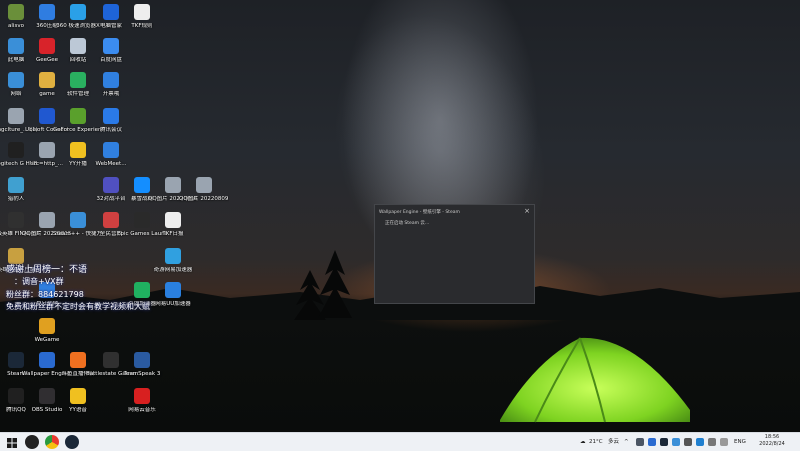 The width and height of the screenshot is (800, 454). What do you see at coordinates (400, 441) in the screenshot?
I see `taskbar: ☁ 21°C 多云 ^ ENG 18:56 2022/8/24` at bounding box center [400, 441].